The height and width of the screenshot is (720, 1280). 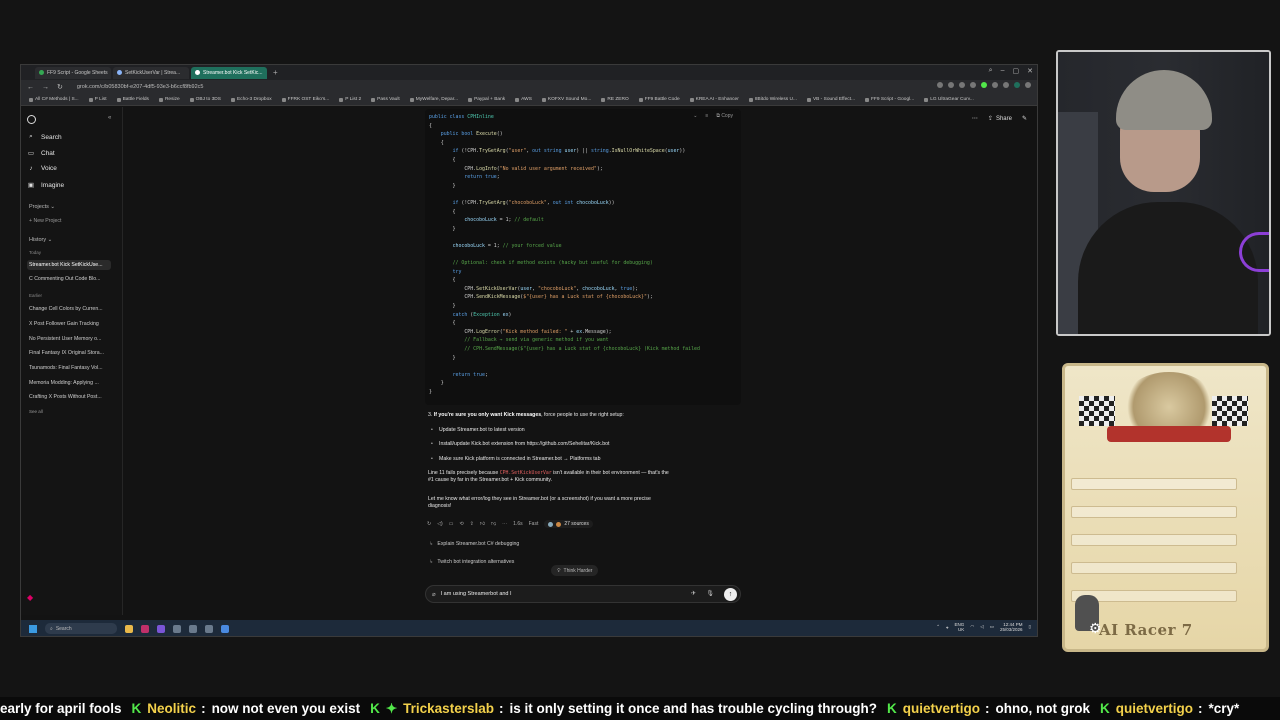 I want to click on suggestion-item: ↳ Twitch bot integration alternatives, so click(x=471, y=562).